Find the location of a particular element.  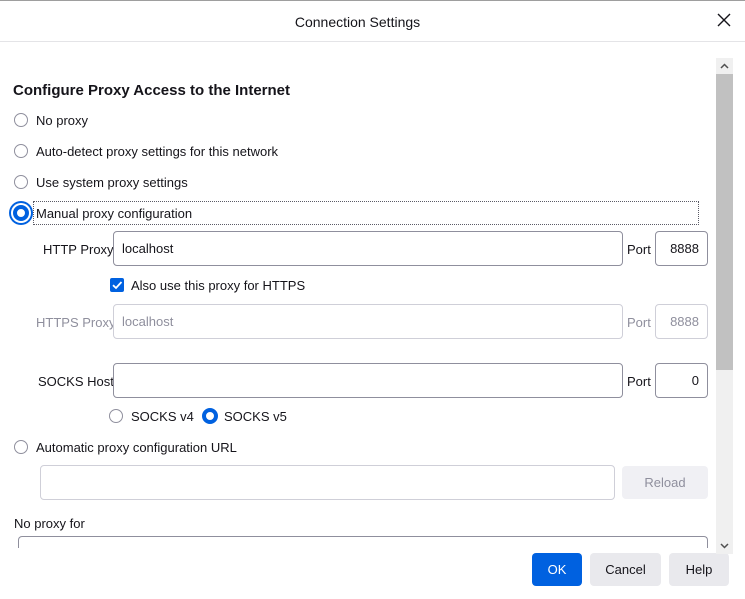

radio-no-proxy is located at coordinates (21, 120).